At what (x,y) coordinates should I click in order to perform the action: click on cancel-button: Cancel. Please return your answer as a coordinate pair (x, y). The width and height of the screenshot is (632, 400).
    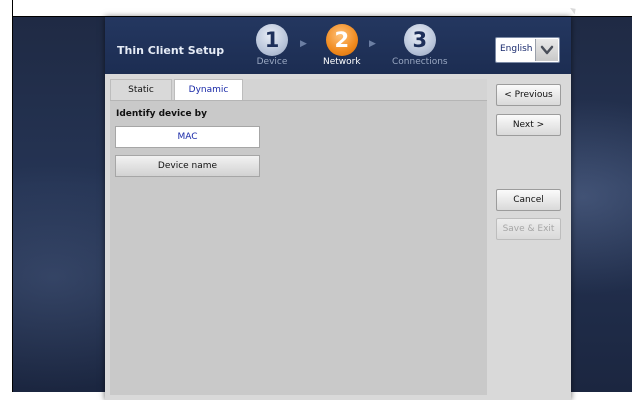
    Looking at the image, I should click on (528, 200).